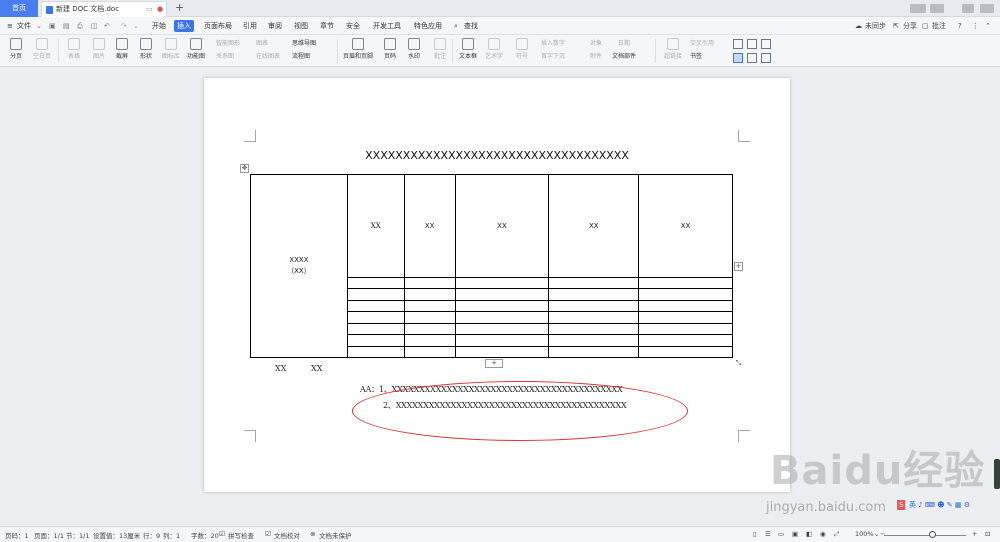 The image size is (1000, 542). Describe the element at coordinates (738, 364) in the screenshot. I see `table-resize-handle-icon: ⤡` at that location.